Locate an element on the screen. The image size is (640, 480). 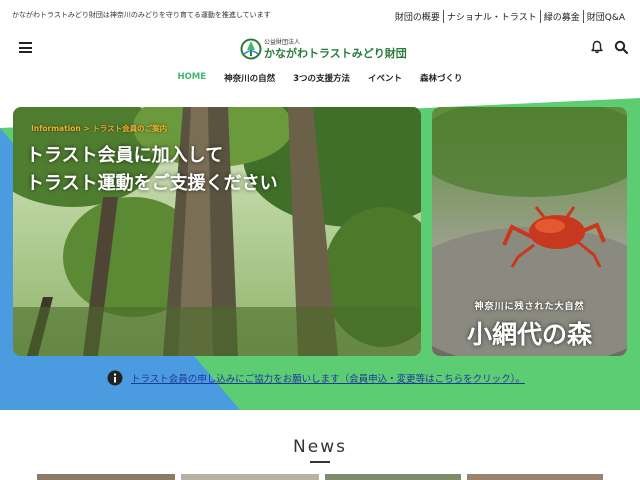
nav-support-methods: 3つの支援方法 is located at coordinates (321, 82).